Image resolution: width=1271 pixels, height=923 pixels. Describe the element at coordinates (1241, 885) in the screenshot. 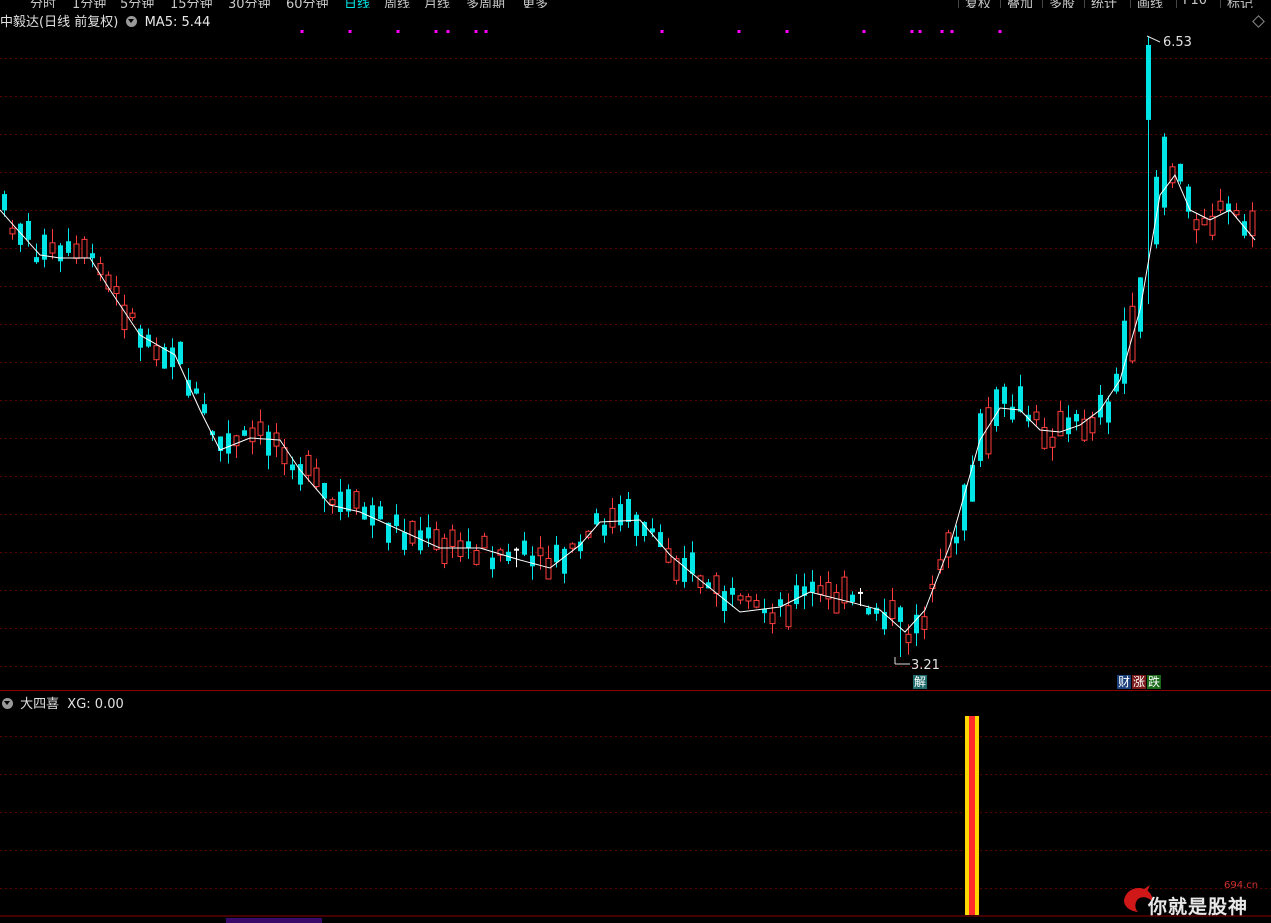

I see `watermark-site: 694.cn` at that location.